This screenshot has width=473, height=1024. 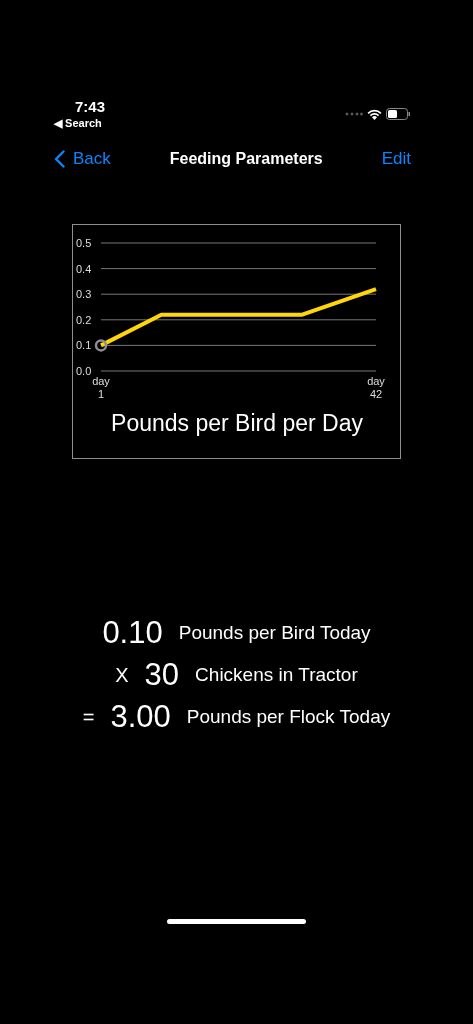 What do you see at coordinates (376, 387) in the screenshot?
I see `x-axis-label: day 42` at bounding box center [376, 387].